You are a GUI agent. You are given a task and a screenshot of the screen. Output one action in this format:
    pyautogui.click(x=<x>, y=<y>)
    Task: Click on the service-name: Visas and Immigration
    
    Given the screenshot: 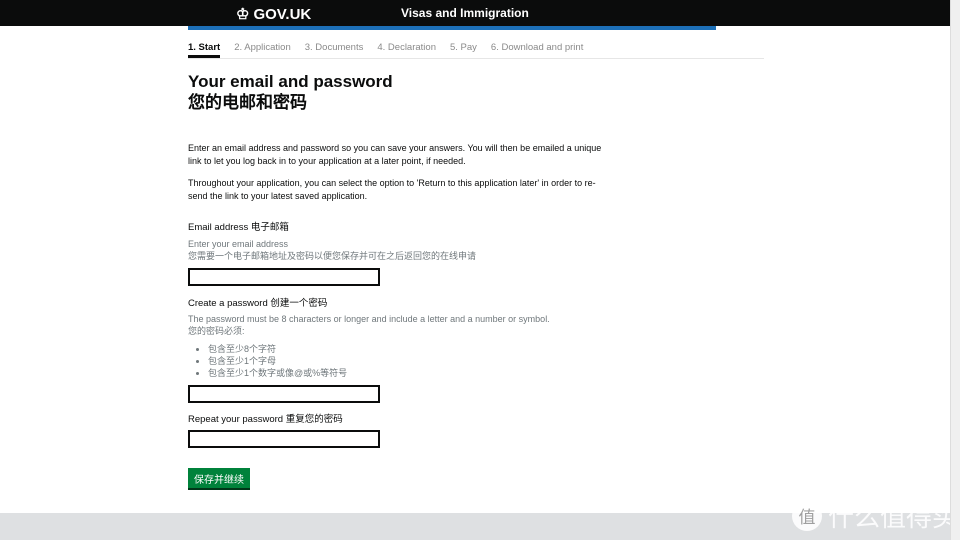 What is the action you would take?
    pyautogui.click(x=465, y=13)
    